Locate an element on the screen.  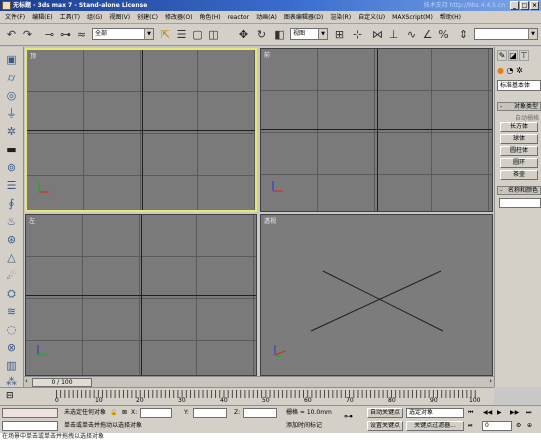
create-tab-icon: ✎ is located at coordinates (502, 55).